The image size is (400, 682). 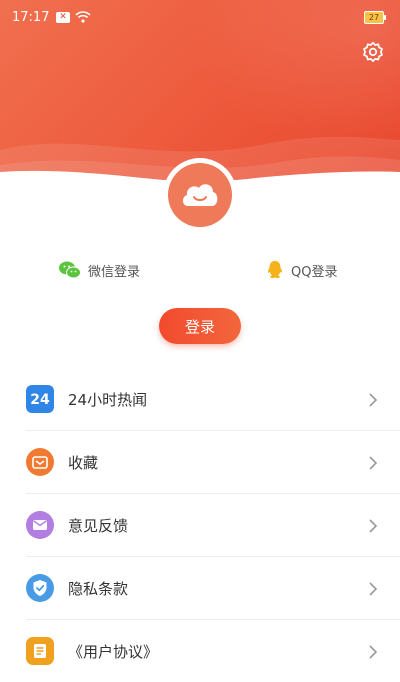 I want to click on menu-item-label: 隐私条款, so click(x=98, y=588).